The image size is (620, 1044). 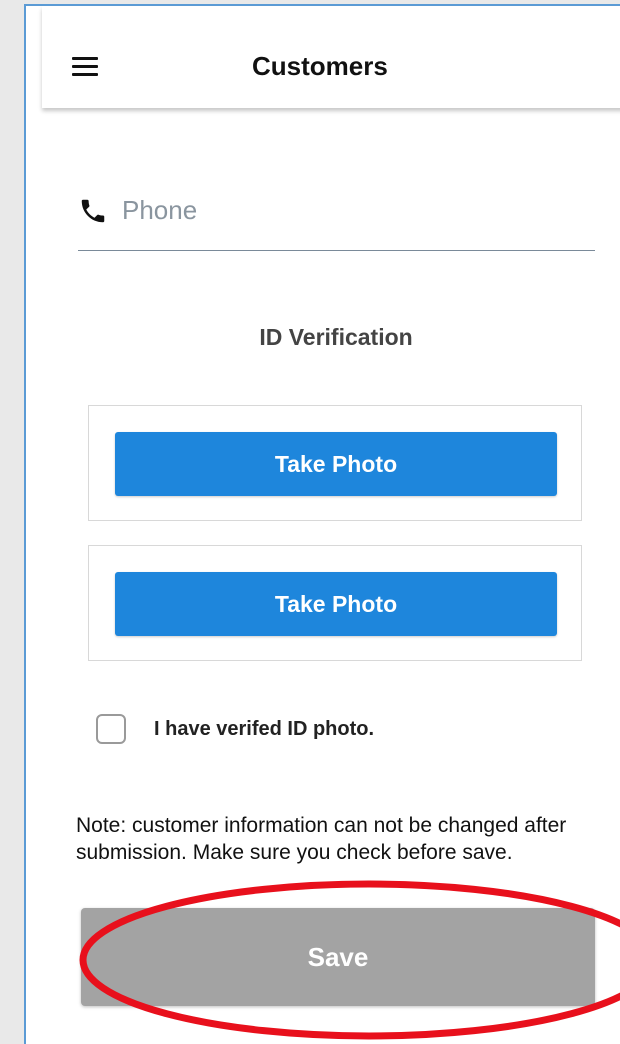 I want to click on verify-id-checkbox-row: I have verifed ID photo., so click(x=346, y=732).